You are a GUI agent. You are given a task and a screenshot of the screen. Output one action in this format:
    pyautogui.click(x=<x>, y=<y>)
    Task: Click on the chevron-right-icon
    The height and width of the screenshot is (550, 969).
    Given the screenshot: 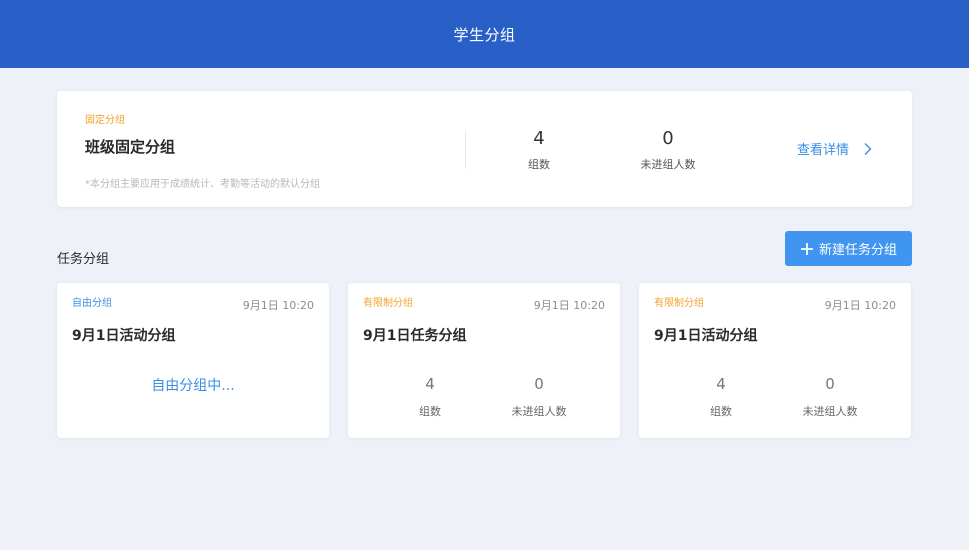 What is the action you would take?
    pyautogui.click(x=868, y=149)
    